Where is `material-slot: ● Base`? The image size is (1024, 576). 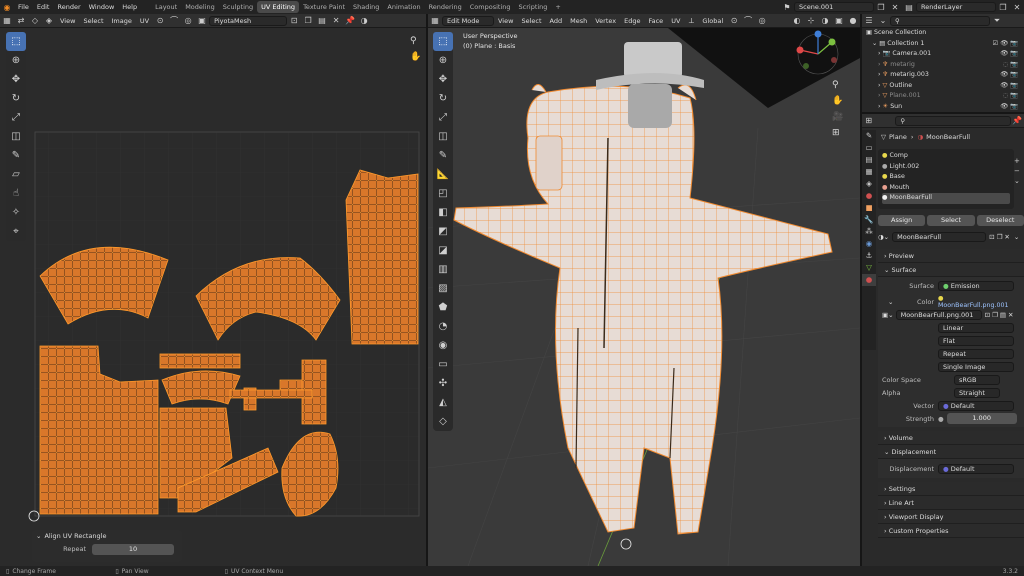 material-slot: ● Base is located at coordinates (946, 177).